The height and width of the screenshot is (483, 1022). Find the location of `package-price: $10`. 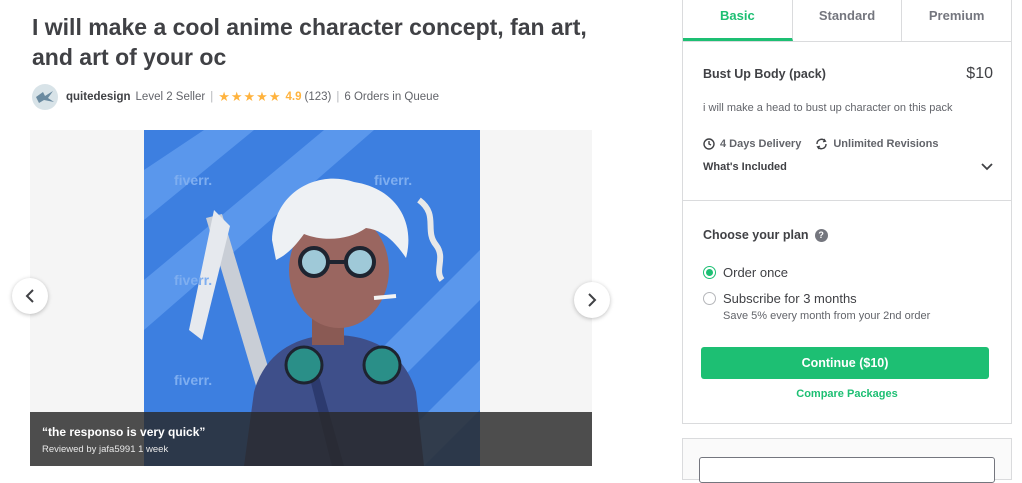

package-price: $10 is located at coordinates (979, 73).